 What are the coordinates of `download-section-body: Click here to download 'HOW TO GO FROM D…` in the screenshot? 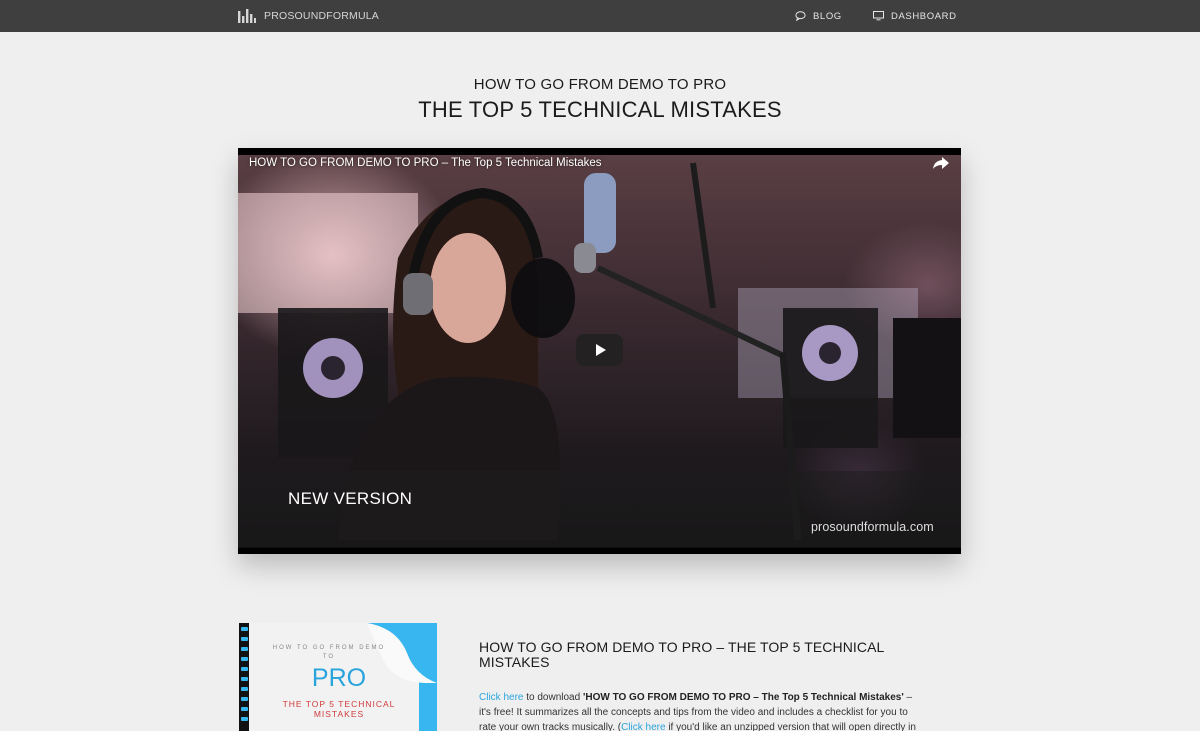 It's located at (699, 710).